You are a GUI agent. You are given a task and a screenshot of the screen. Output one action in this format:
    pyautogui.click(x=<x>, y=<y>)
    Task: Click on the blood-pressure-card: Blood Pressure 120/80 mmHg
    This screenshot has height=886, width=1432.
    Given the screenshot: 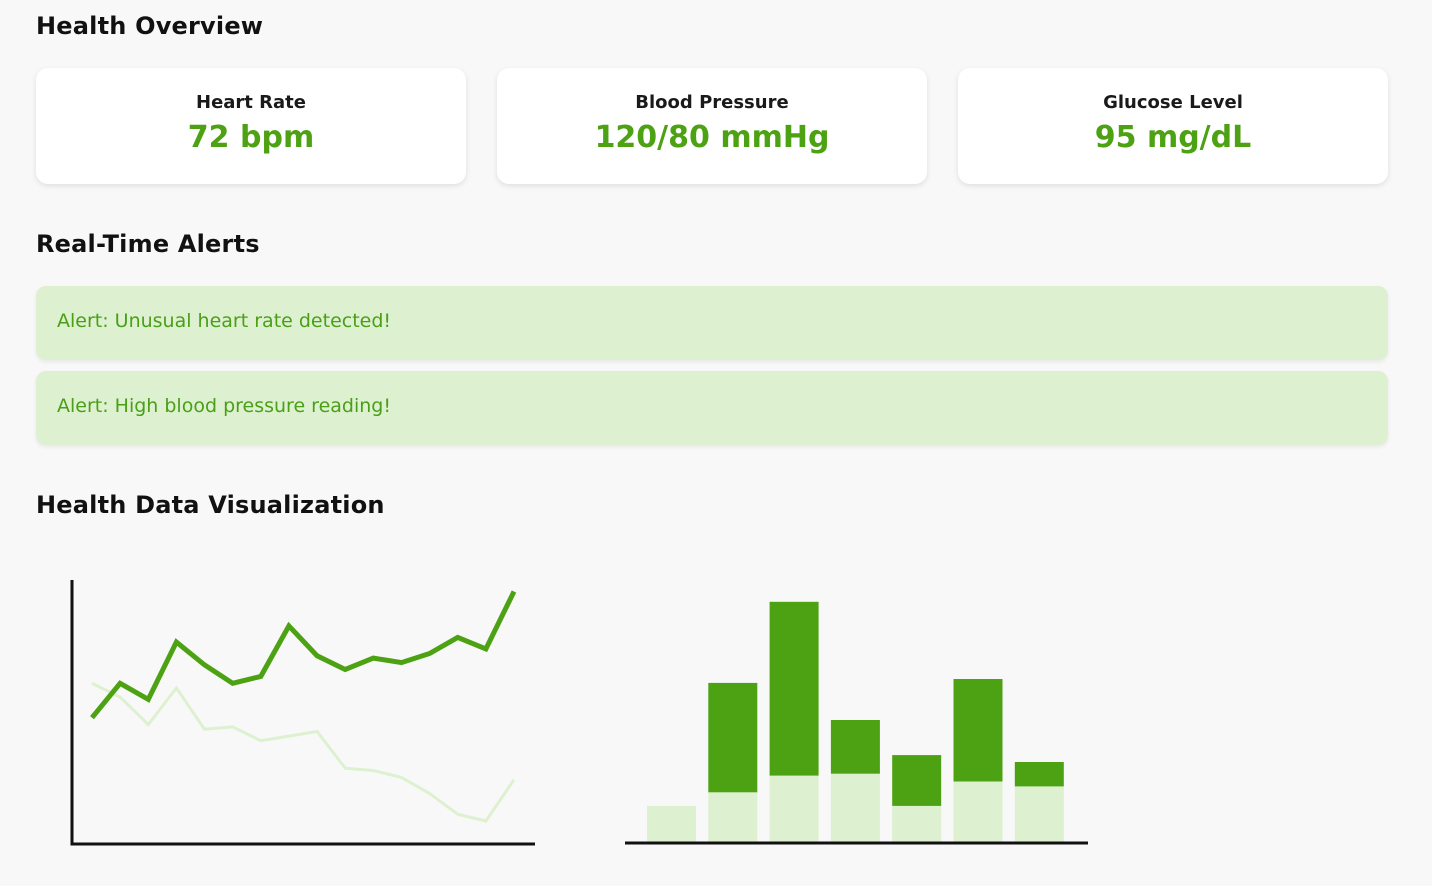 What is the action you would take?
    pyautogui.click(x=712, y=126)
    